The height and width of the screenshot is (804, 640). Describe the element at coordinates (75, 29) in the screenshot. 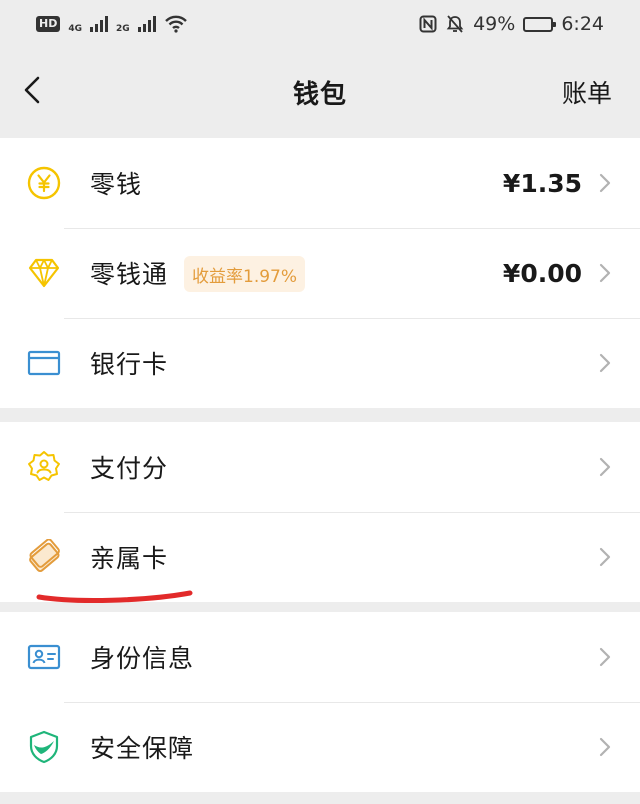

I see `network-label-1: 4G` at that location.